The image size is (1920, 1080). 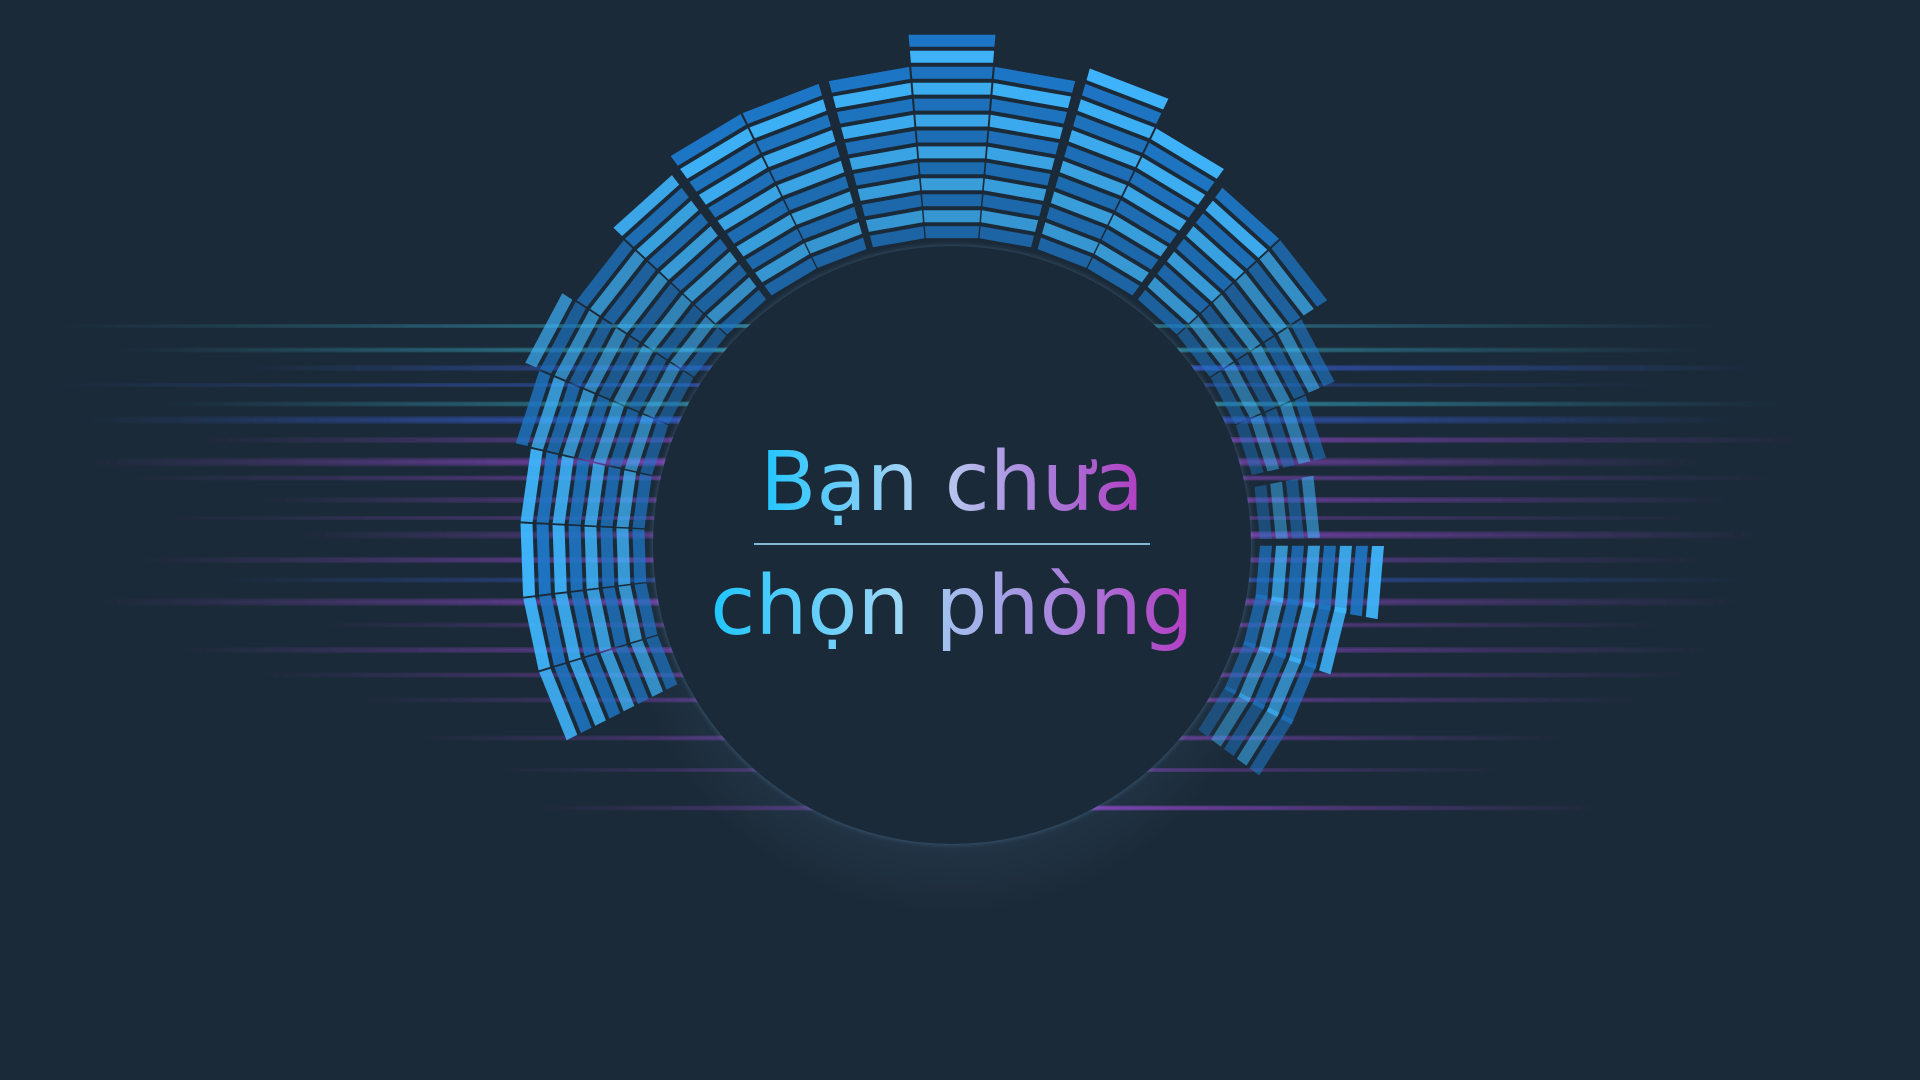 I want to click on message-line-1: Bạn chưa, so click(x=952, y=482).